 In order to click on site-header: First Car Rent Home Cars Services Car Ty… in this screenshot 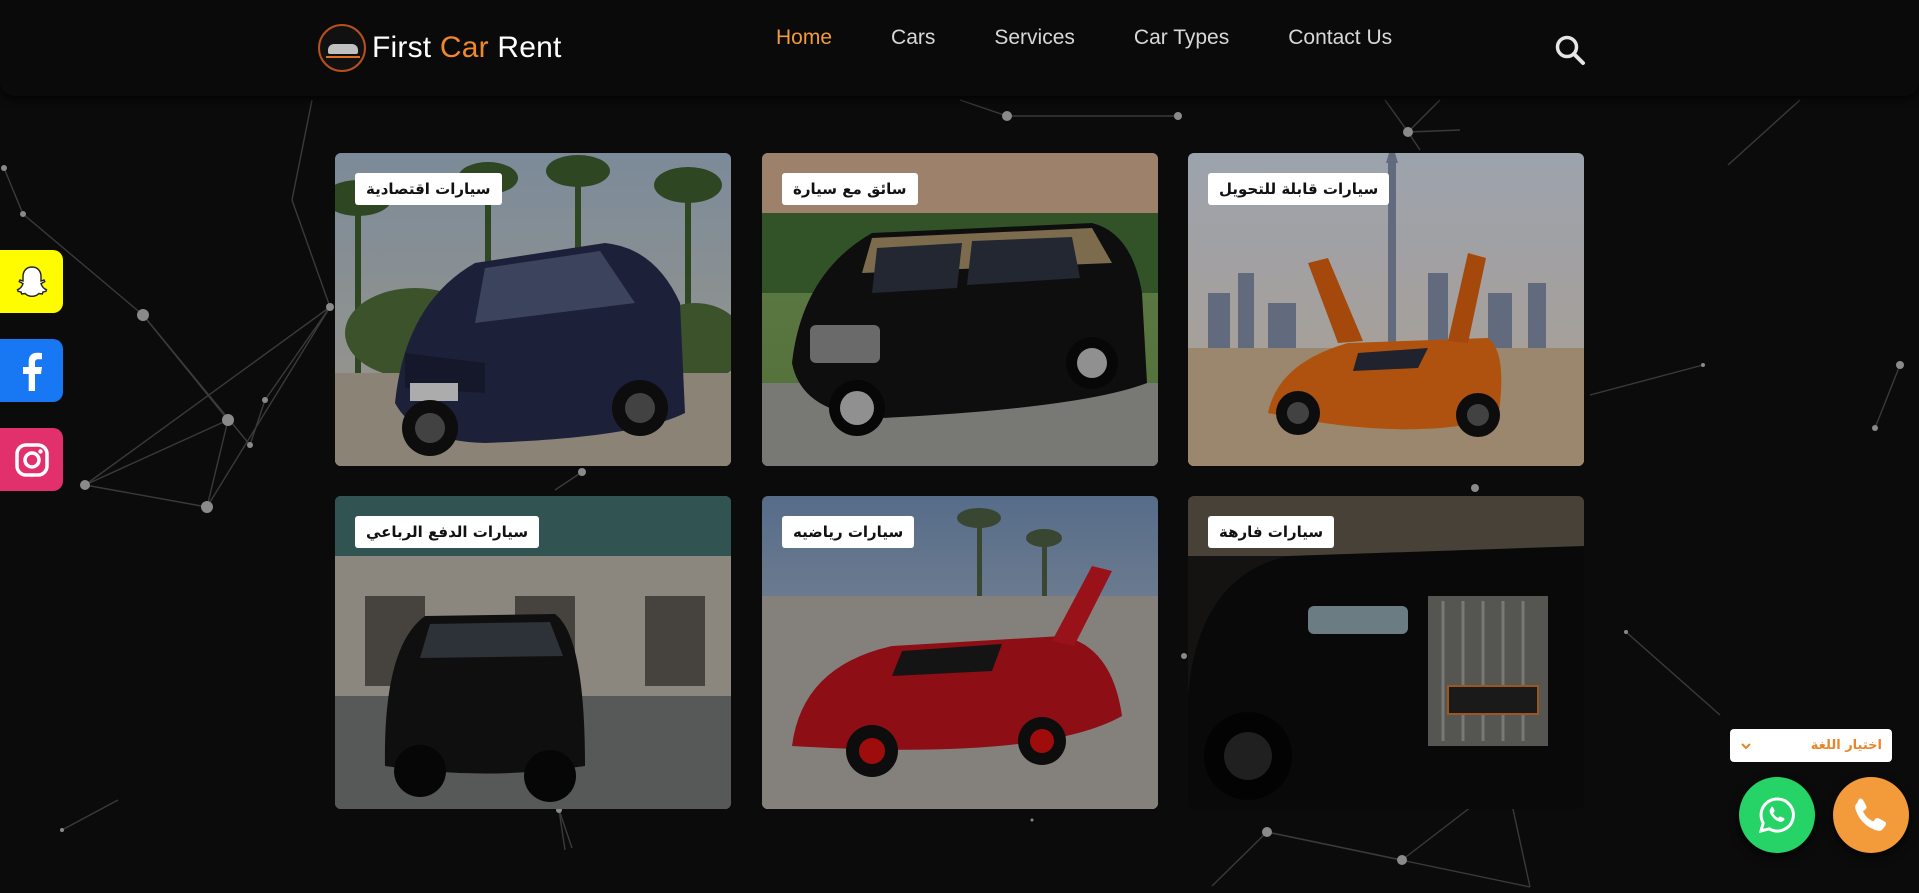, I will do `click(959, 48)`.